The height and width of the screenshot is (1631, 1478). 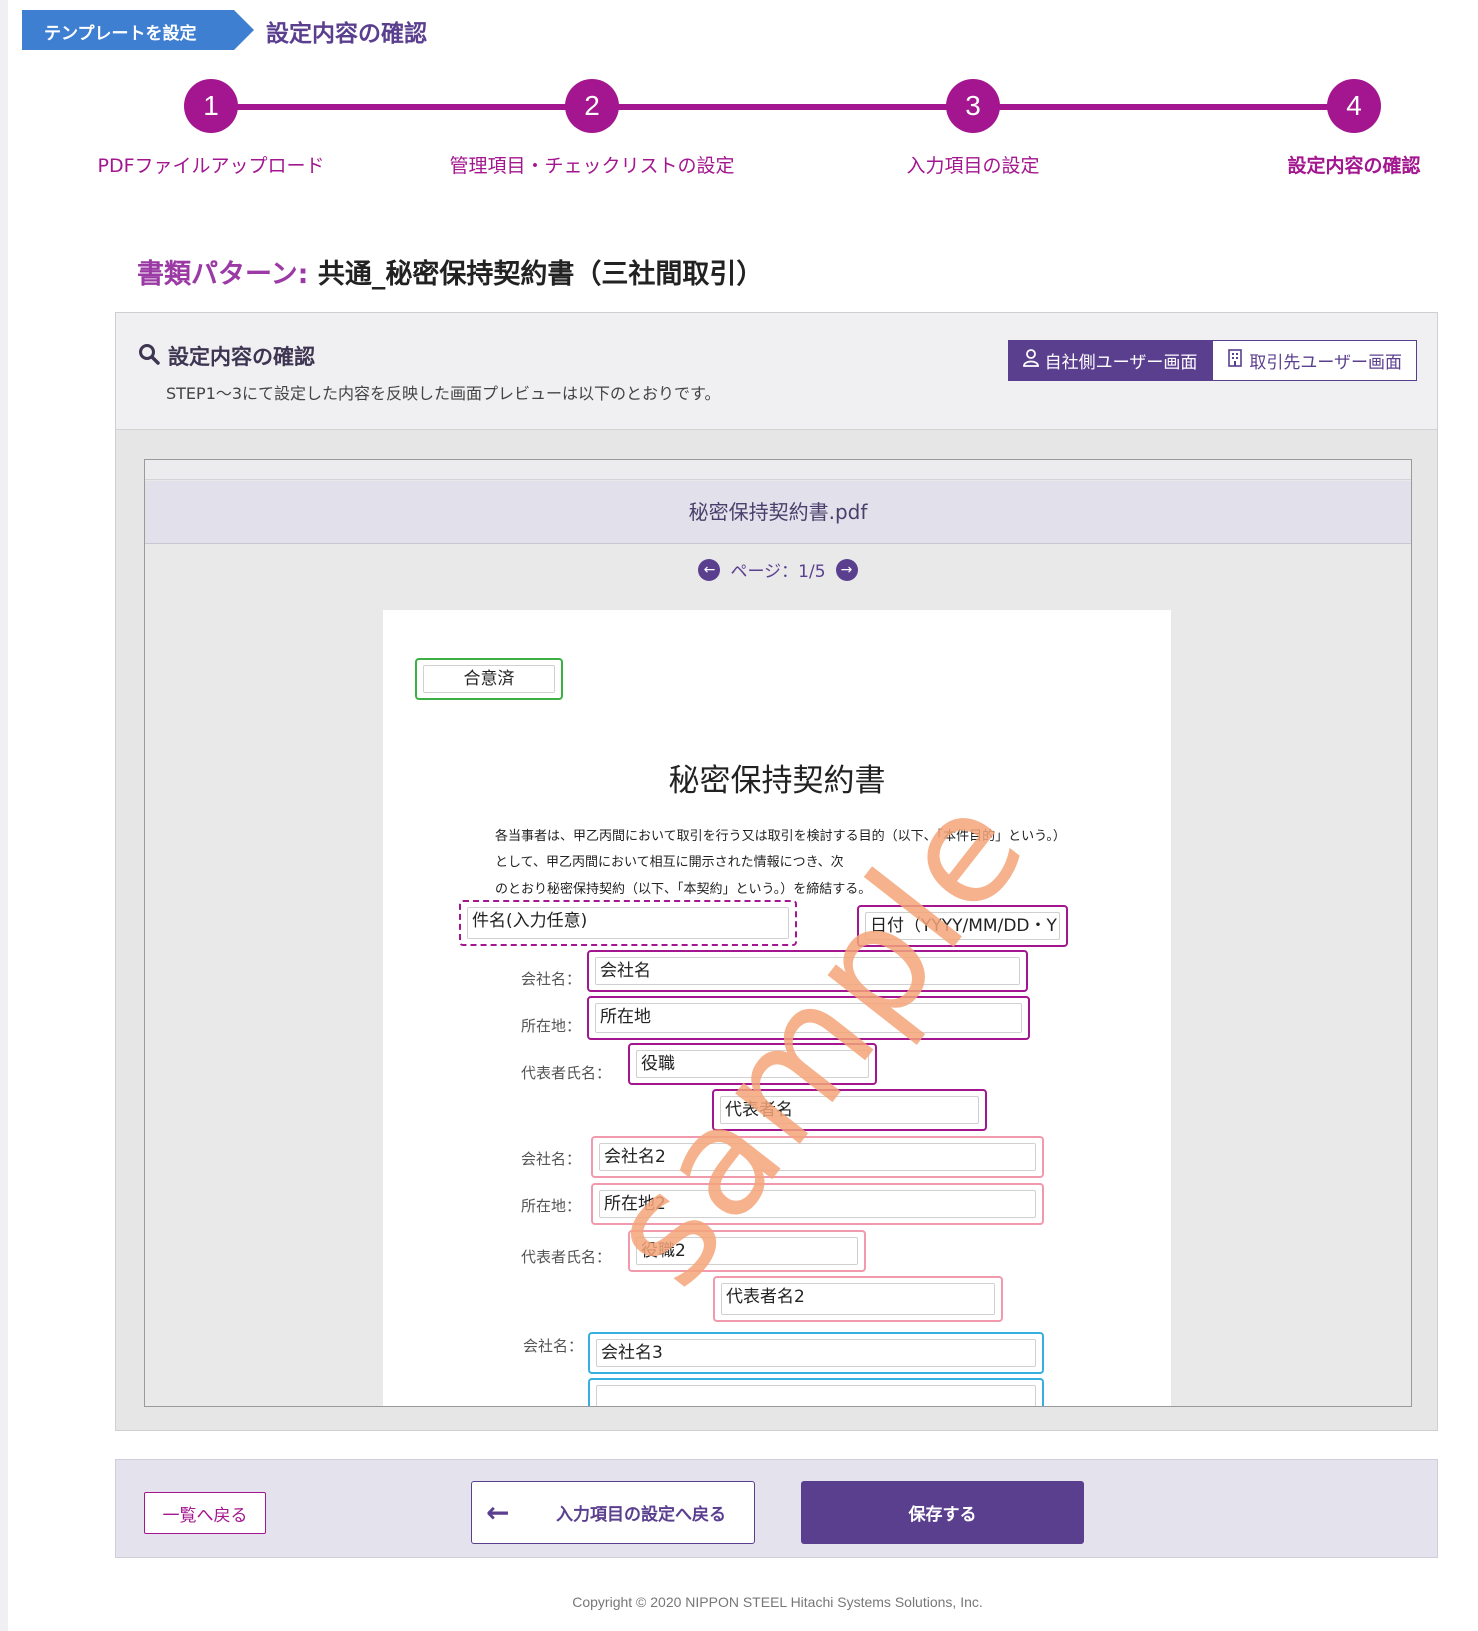 What do you see at coordinates (669, 862) in the screenshot?
I see `document-paragraph-line-2: として、甲乙丙間において相互に開示された情報につき、次` at bounding box center [669, 862].